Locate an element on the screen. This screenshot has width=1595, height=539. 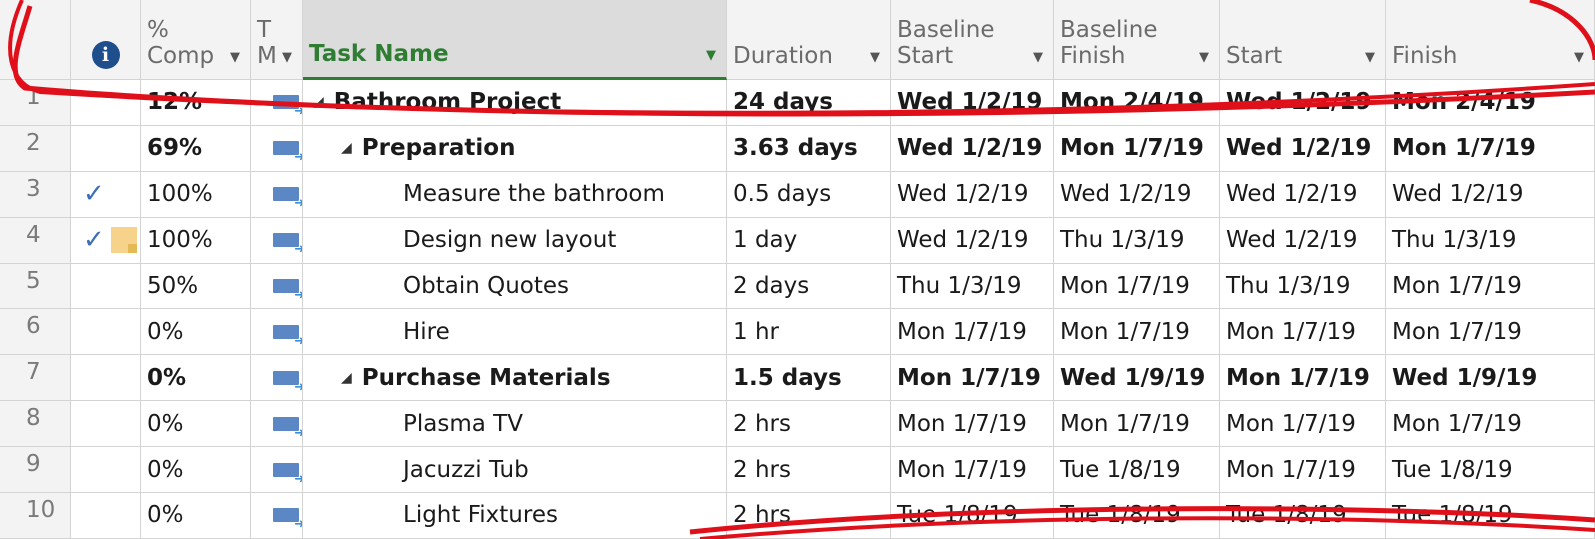
task-name-cell: ◢ Bathroom Project is located at coordinates (515, 103).